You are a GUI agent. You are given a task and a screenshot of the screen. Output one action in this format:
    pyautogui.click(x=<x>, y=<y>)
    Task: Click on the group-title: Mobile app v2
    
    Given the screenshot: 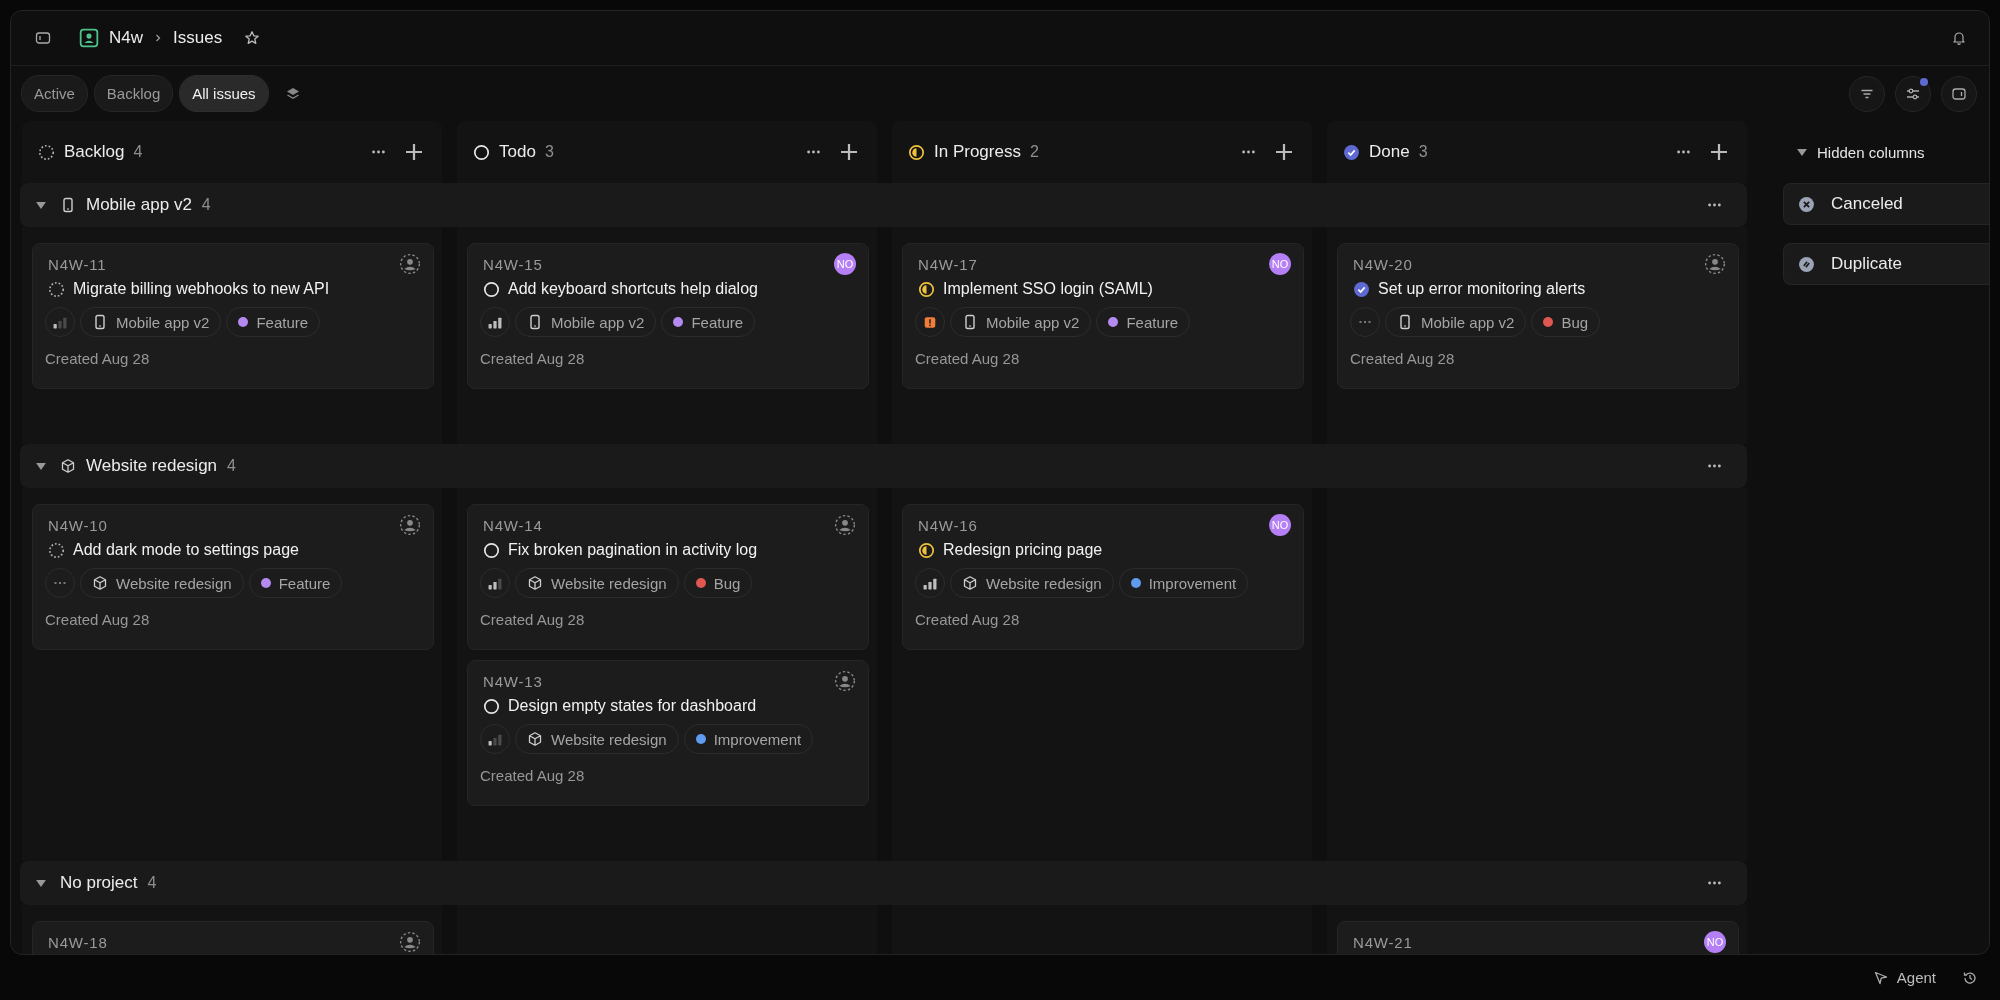 What is the action you would take?
    pyautogui.click(x=139, y=205)
    